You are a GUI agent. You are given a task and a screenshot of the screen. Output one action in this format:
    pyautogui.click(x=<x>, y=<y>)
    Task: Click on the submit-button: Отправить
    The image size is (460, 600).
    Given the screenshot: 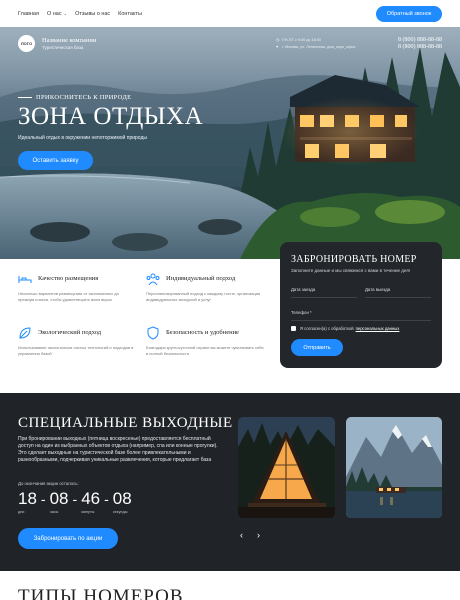 What is the action you would take?
    pyautogui.click(x=317, y=347)
    